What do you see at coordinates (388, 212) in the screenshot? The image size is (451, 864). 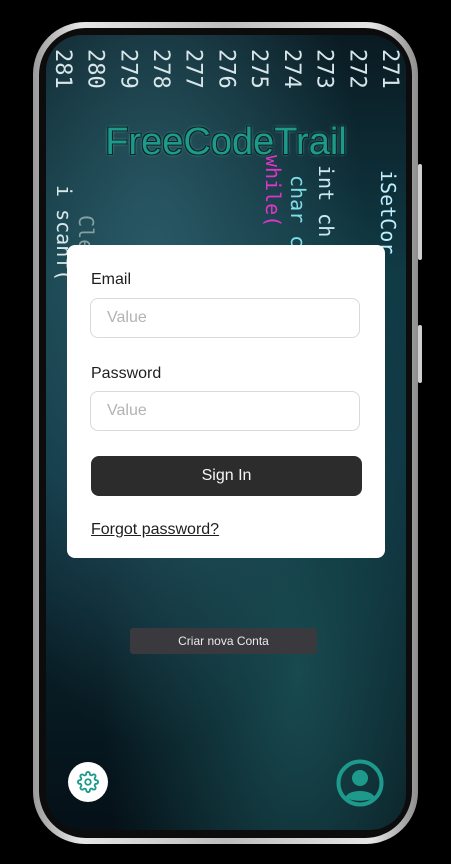 I see `code-fragment: iSetCor` at bounding box center [388, 212].